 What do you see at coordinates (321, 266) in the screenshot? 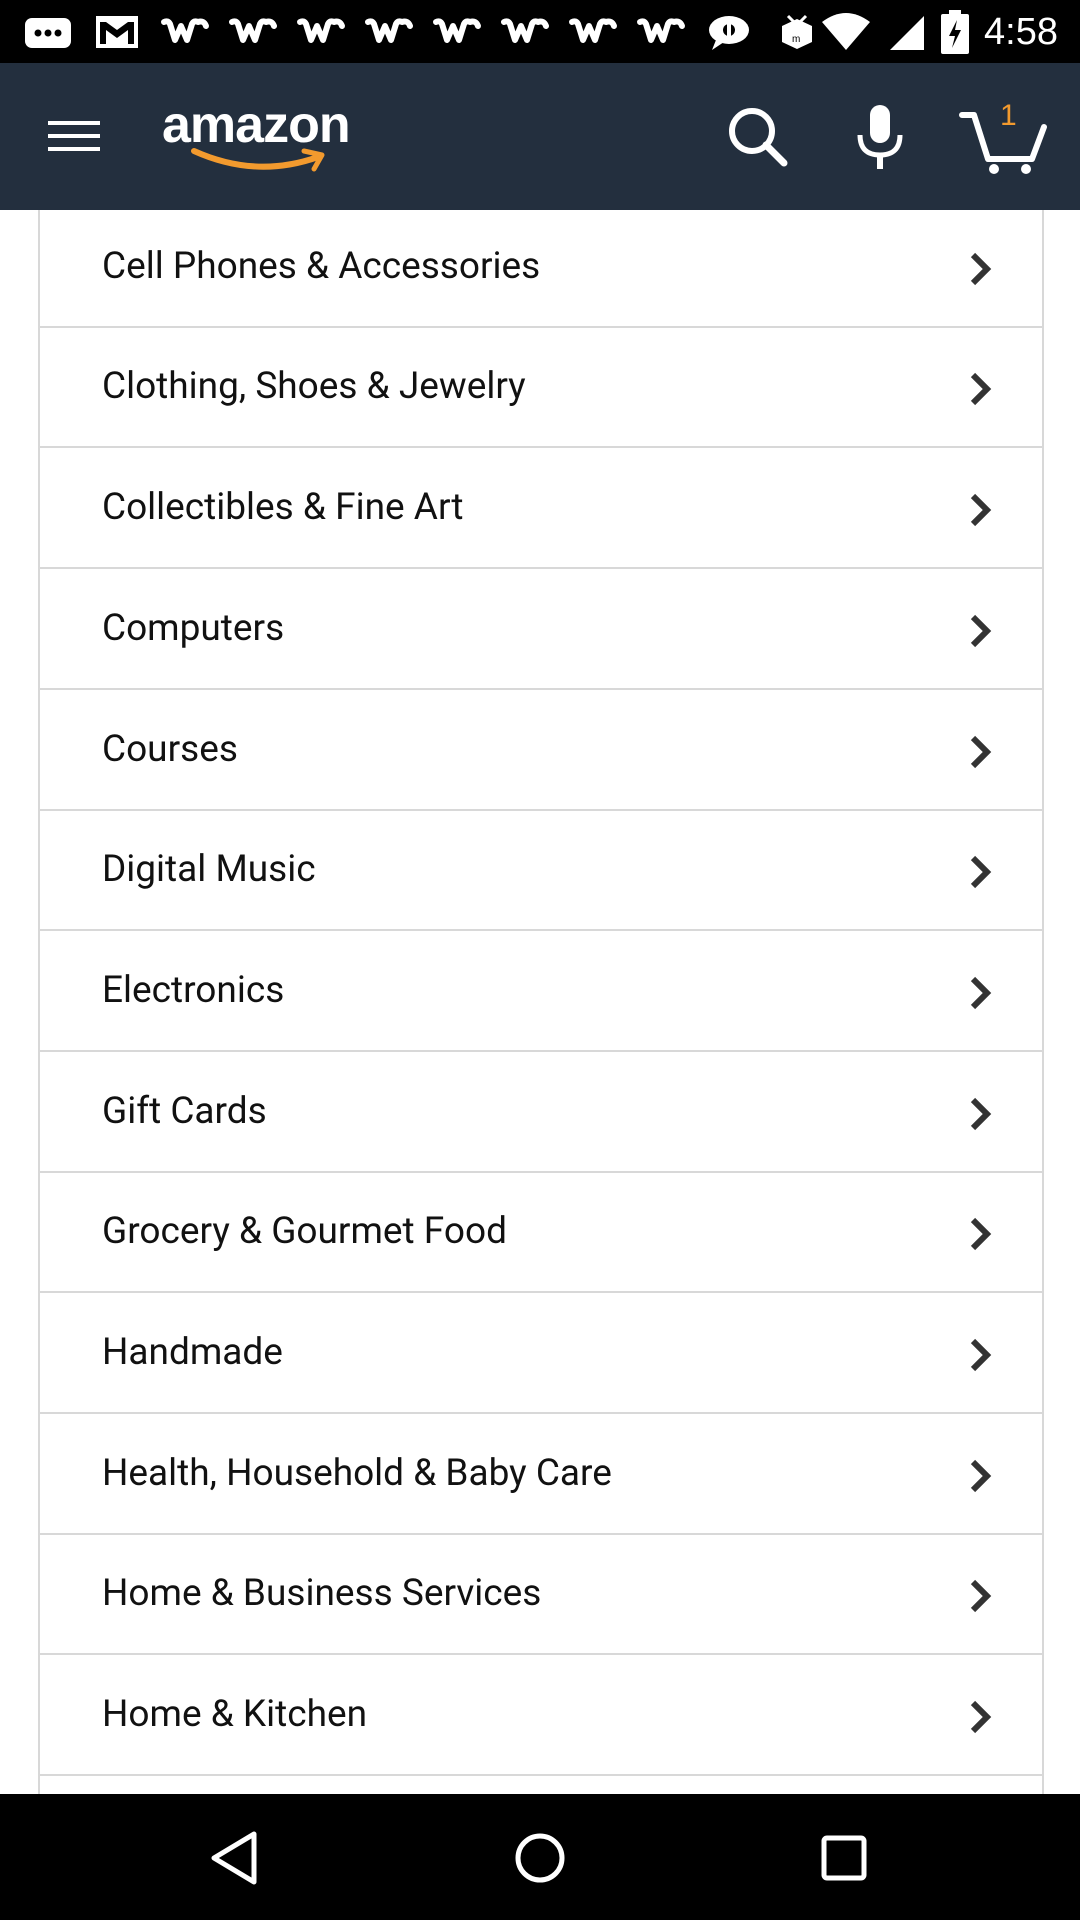
I see `list-item-label: Cell Phones & Accessories` at bounding box center [321, 266].